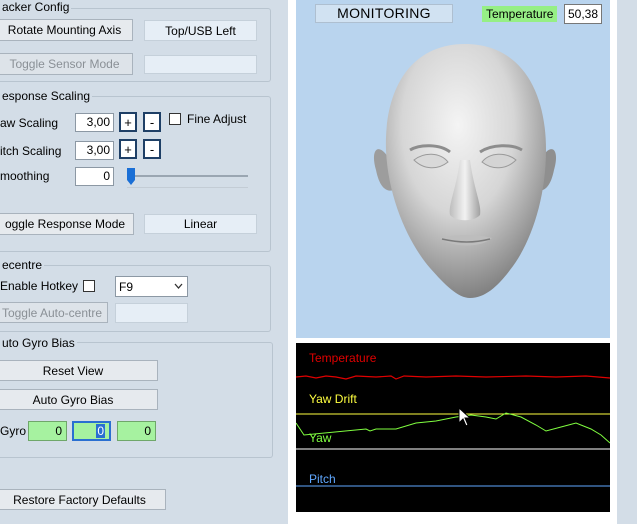  Describe the element at coordinates (131, 176) in the screenshot. I see `smoothing-slider-thumb` at that location.